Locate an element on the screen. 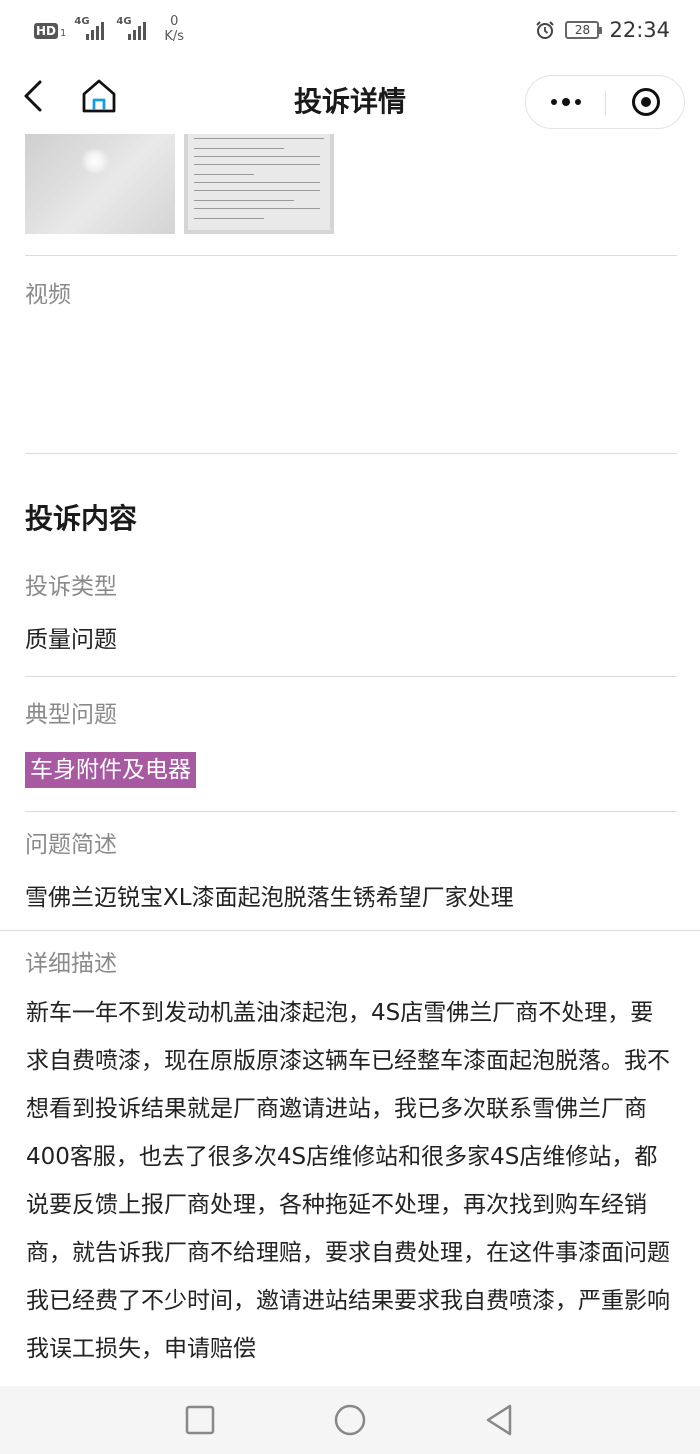 The height and width of the screenshot is (1454, 700). signal-4g-icon-2: 4G is located at coordinates (133, 29).